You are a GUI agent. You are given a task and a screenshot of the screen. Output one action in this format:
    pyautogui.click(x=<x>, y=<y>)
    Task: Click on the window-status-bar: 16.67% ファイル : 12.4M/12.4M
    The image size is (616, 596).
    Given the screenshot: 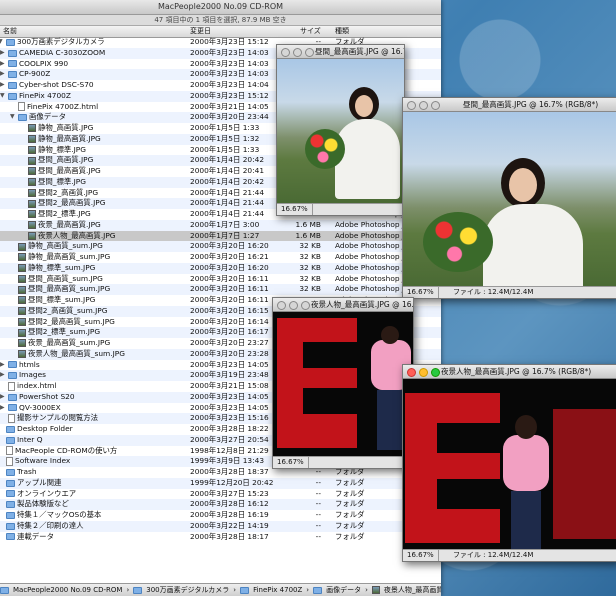 What is the action you would take?
    pyautogui.click(x=509, y=555)
    